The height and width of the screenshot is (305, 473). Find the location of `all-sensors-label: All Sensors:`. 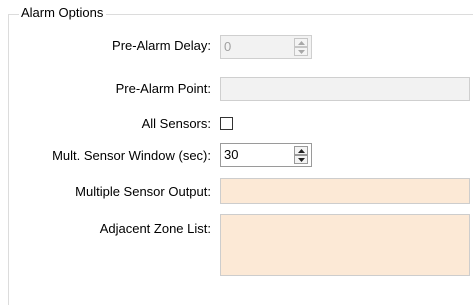

all-sensors-label: All Sensors: is located at coordinates (176, 123).